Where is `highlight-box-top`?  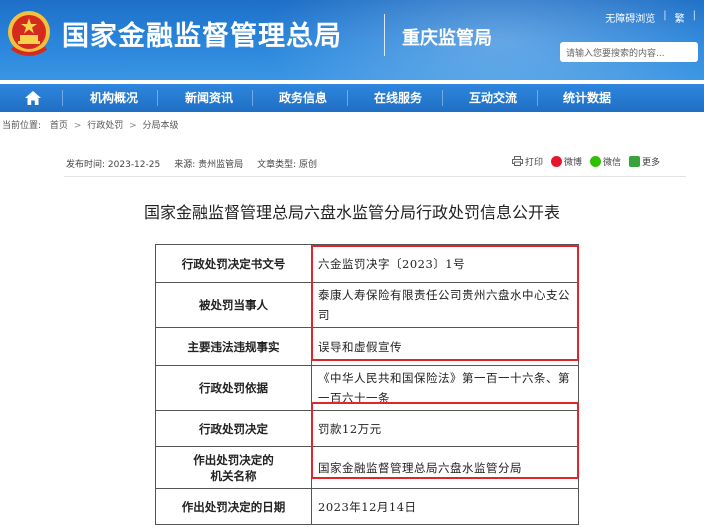
highlight-box-top is located at coordinates (445, 303).